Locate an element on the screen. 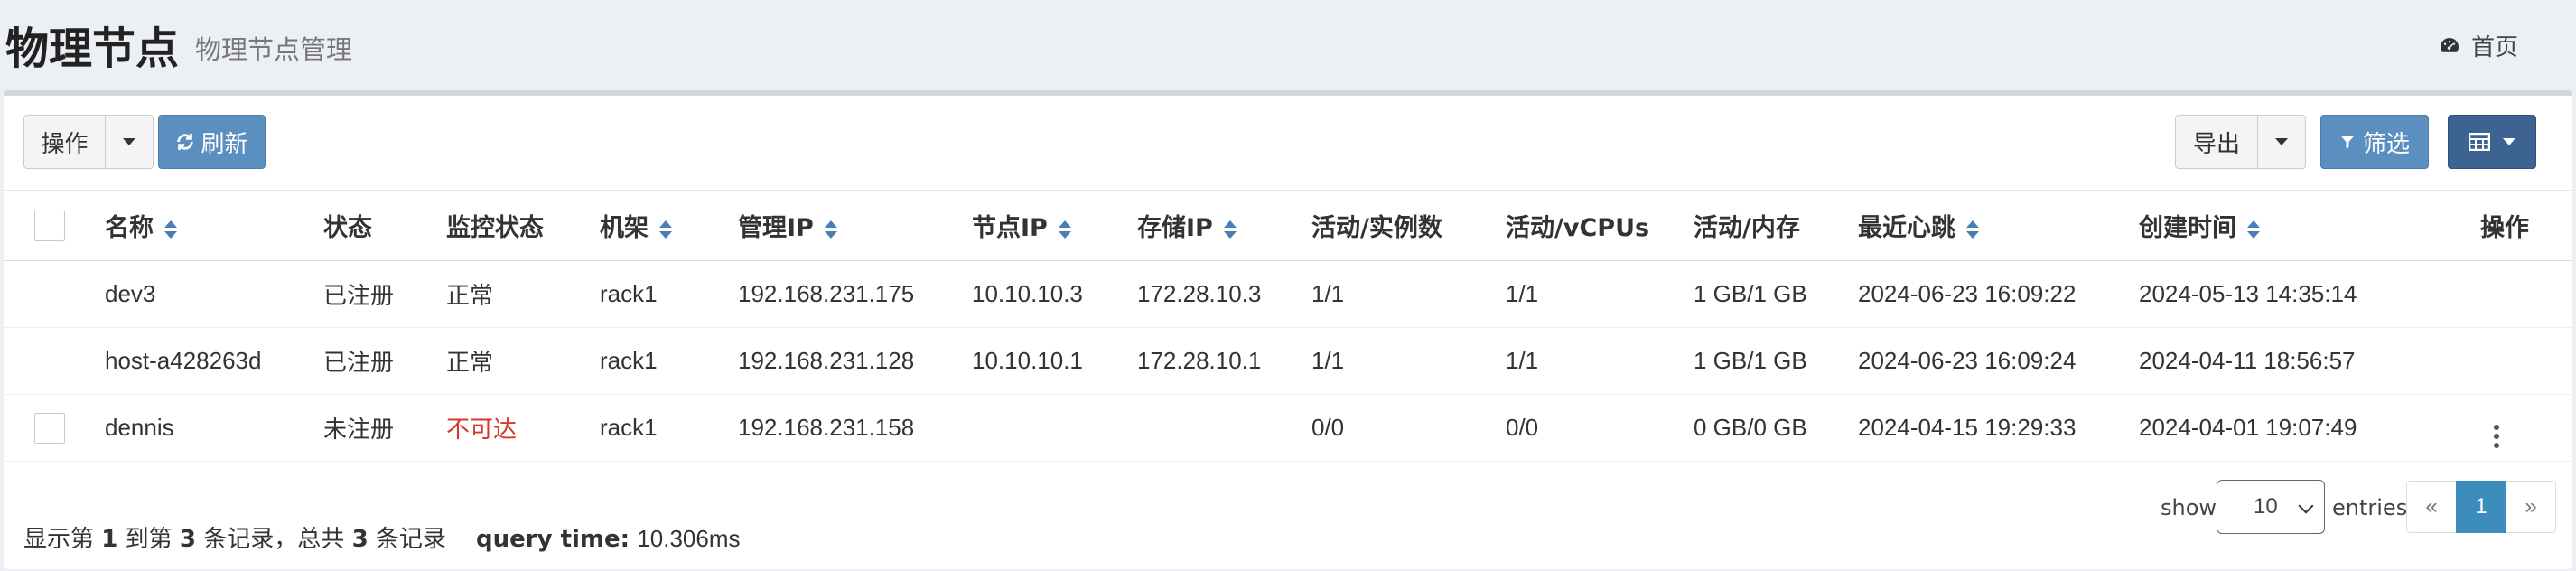 Image resolution: width=2576 pixels, height=571 pixels. cell-storage-ip: 172.28.10.1 is located at coordinates (1224, 361).